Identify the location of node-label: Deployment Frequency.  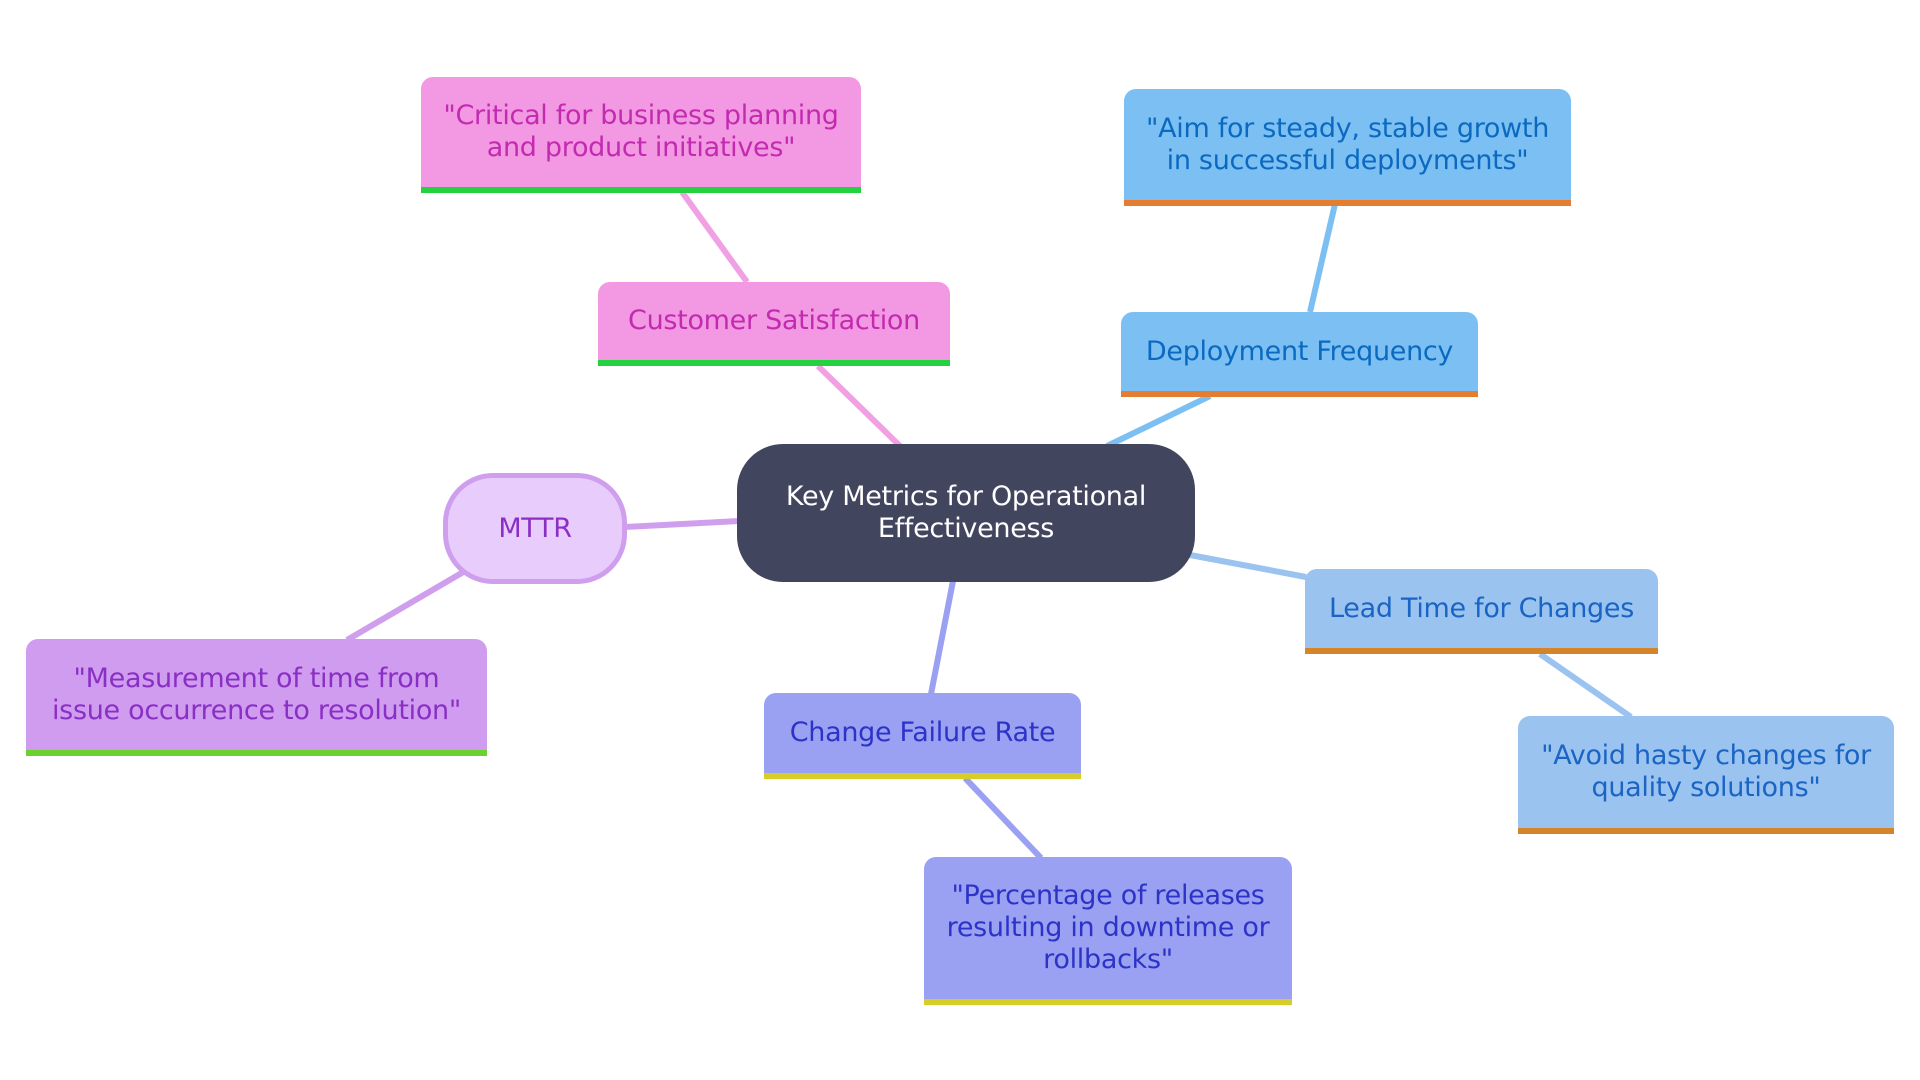
(1299, 351).